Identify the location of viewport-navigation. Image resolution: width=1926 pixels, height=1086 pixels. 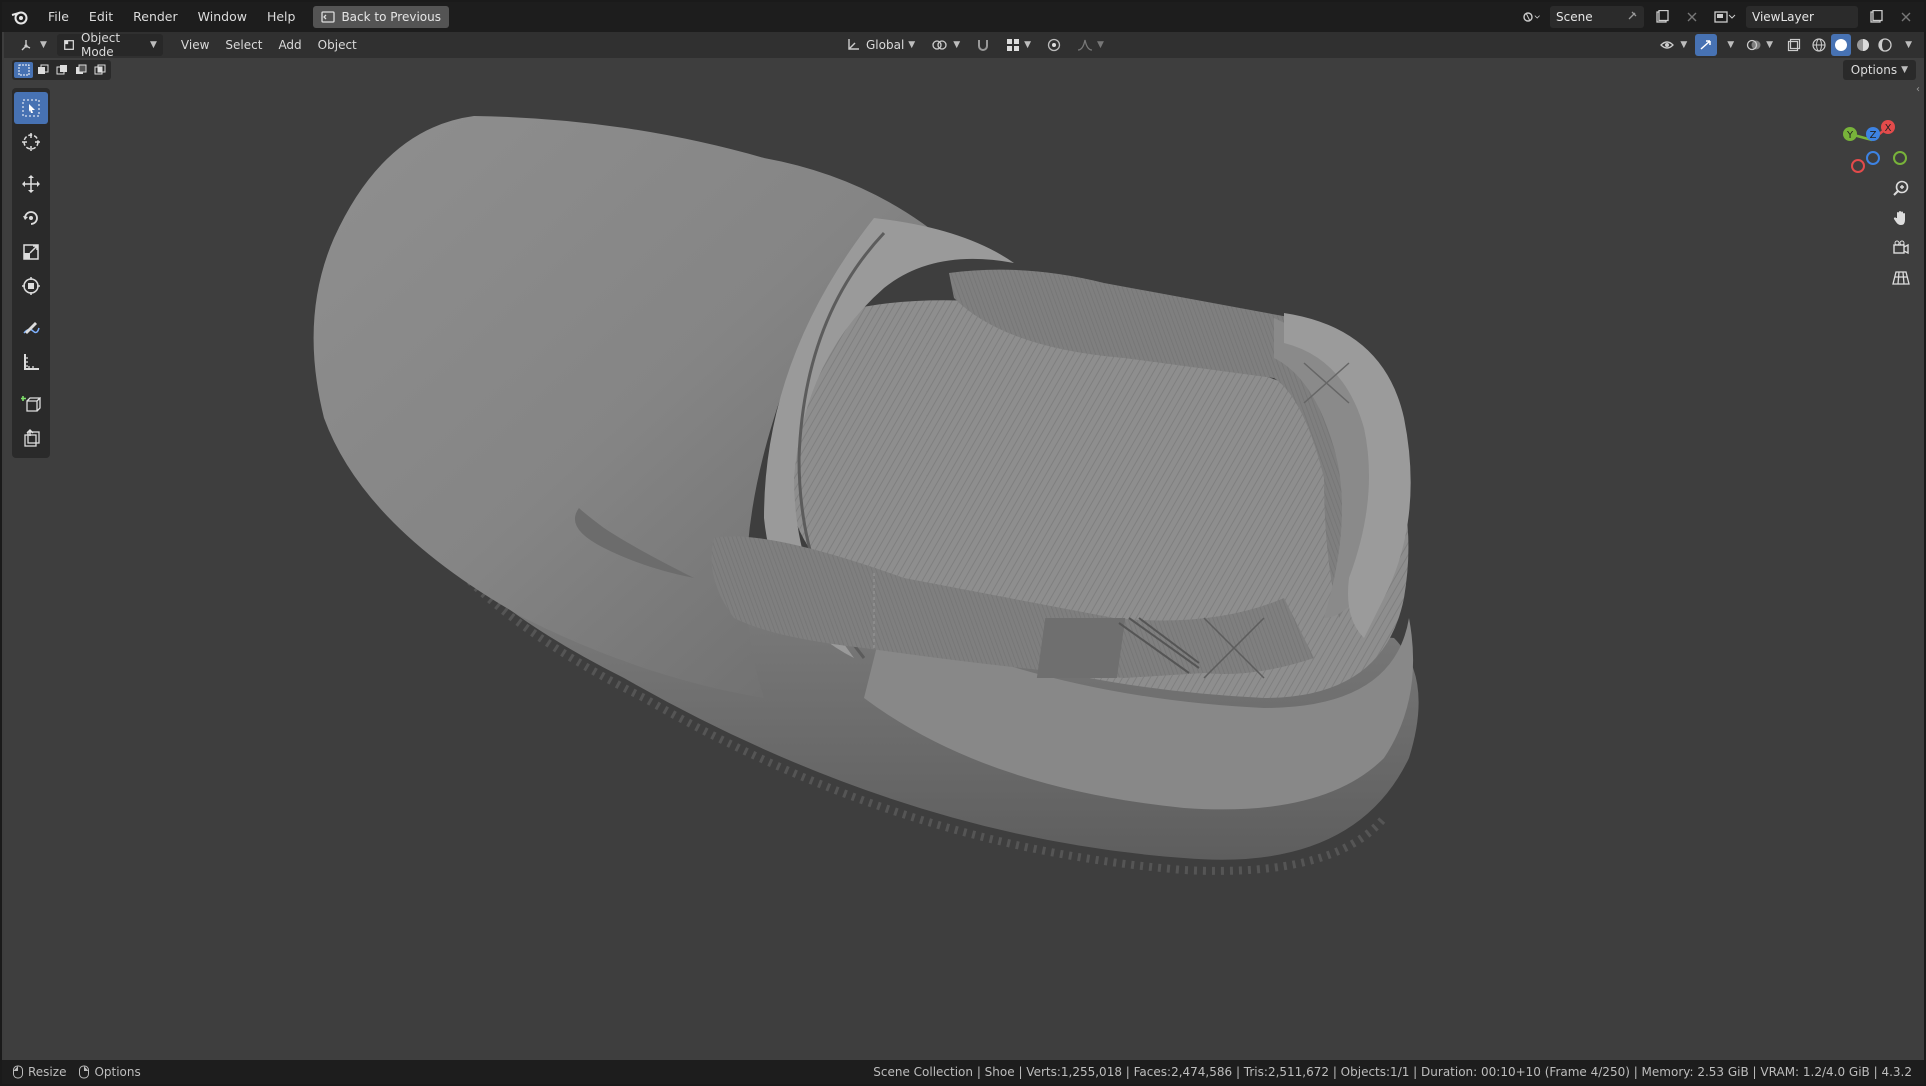
(1901, 233).